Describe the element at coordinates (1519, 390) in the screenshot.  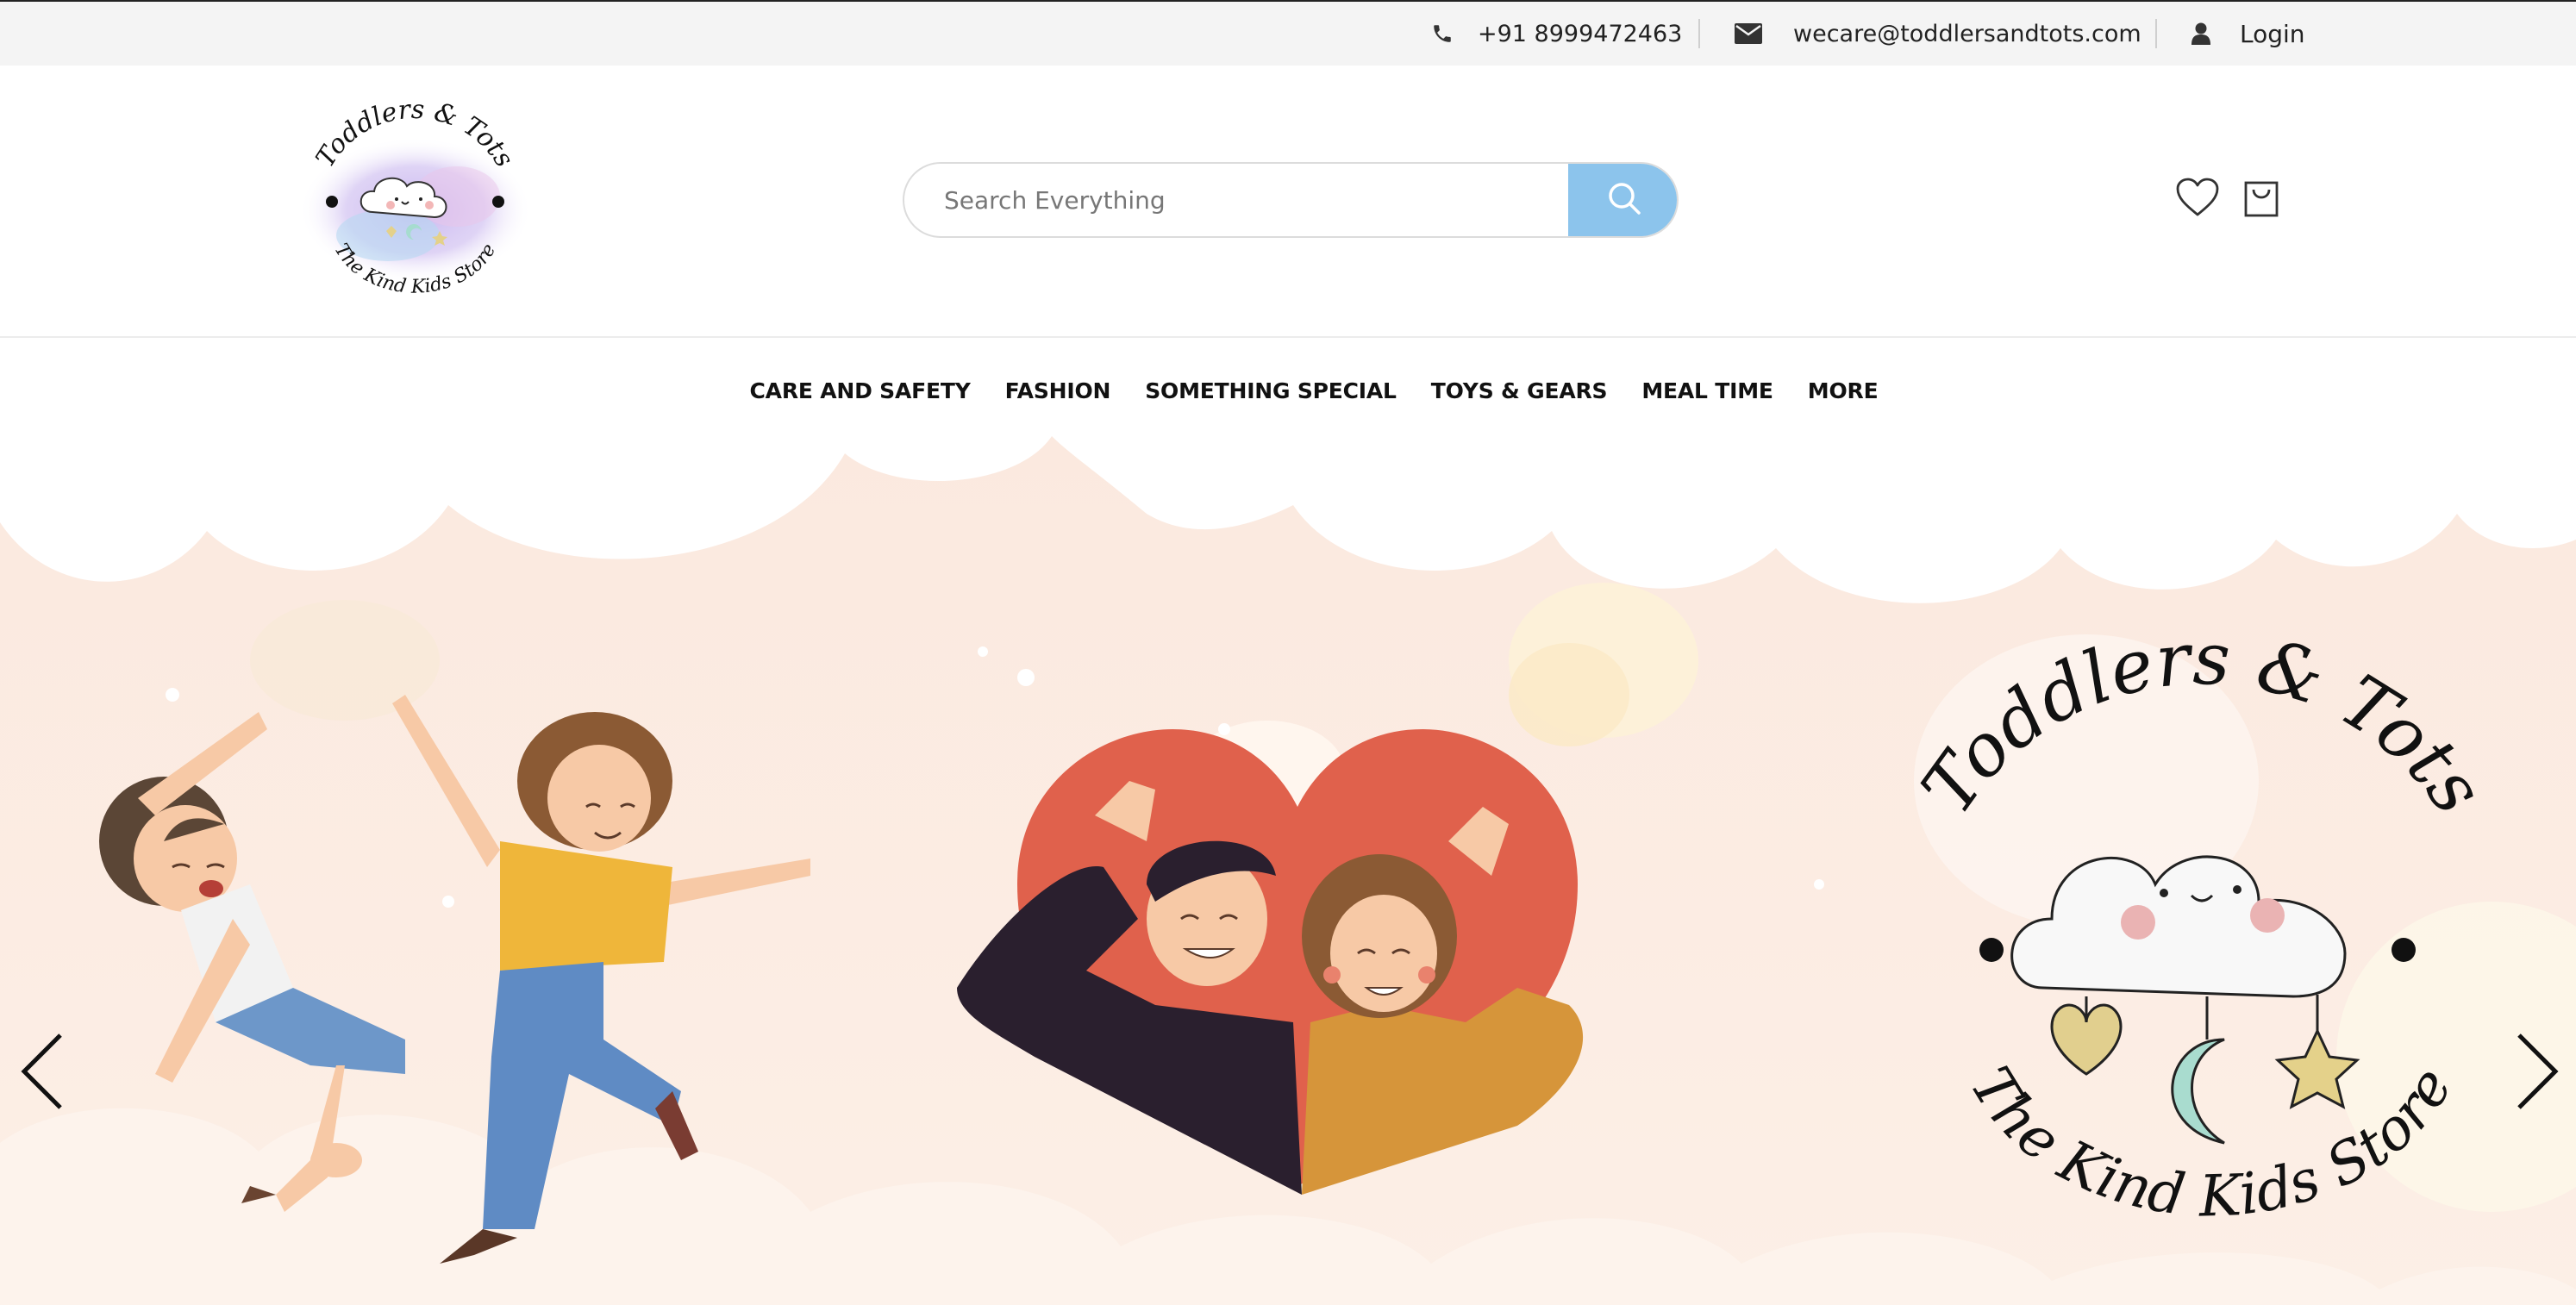
I see `nav-toys-and-gears: TOYS & GEARS` at that location.